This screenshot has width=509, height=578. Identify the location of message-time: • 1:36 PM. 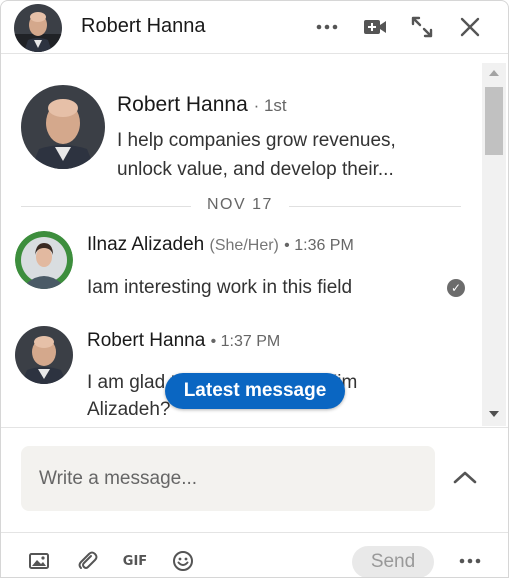
(319, 245).